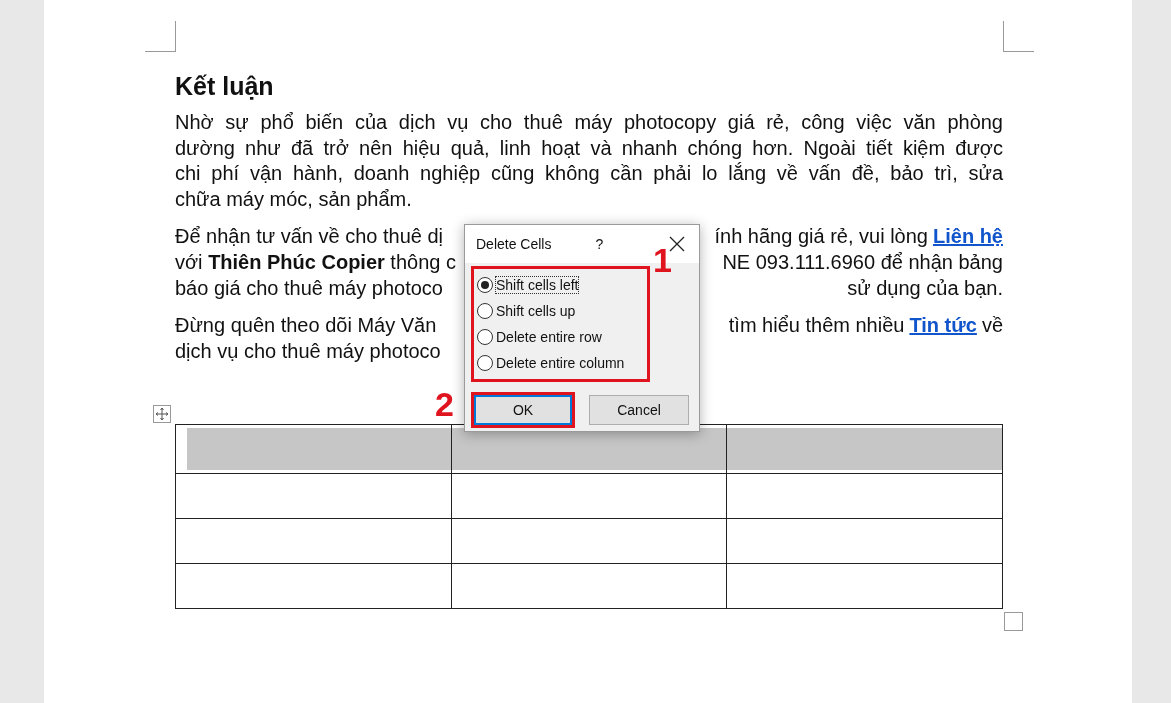 The image size is (1171, 703). I want to click on text-line: chữa máy móc, sản phẩm., so click(294, 199).